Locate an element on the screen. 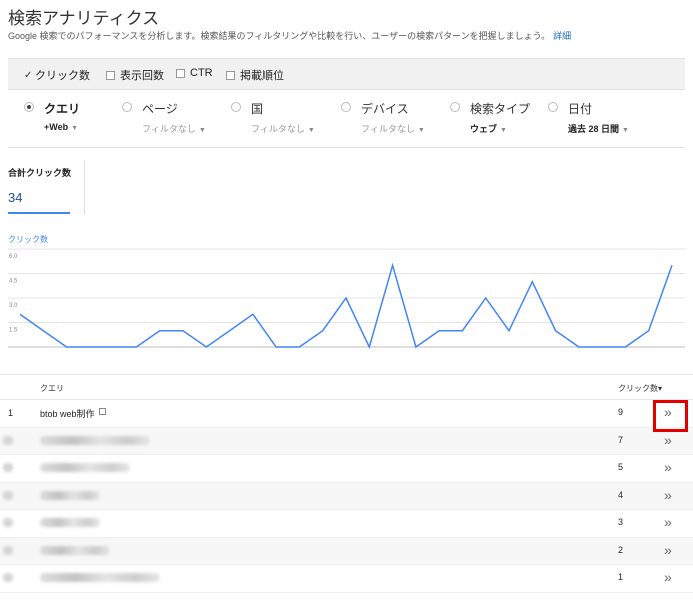 This screenshot has height=601, width=693. filter-date-label: 日付 is located at coordinates (580, 109).